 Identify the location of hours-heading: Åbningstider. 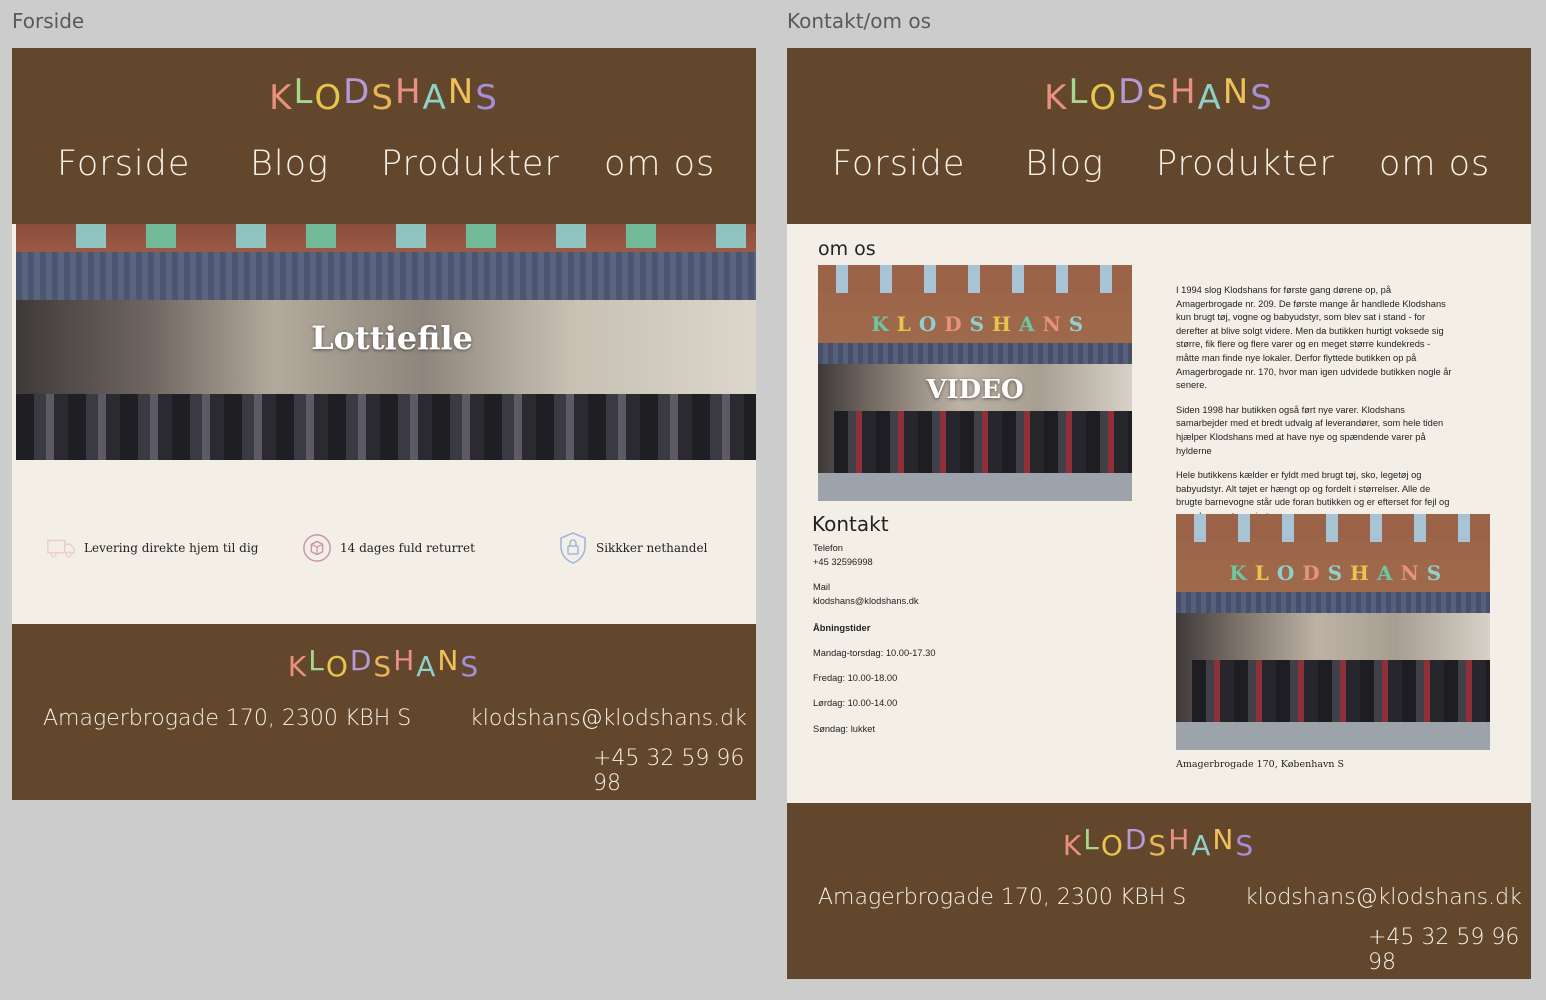
(841, 629).